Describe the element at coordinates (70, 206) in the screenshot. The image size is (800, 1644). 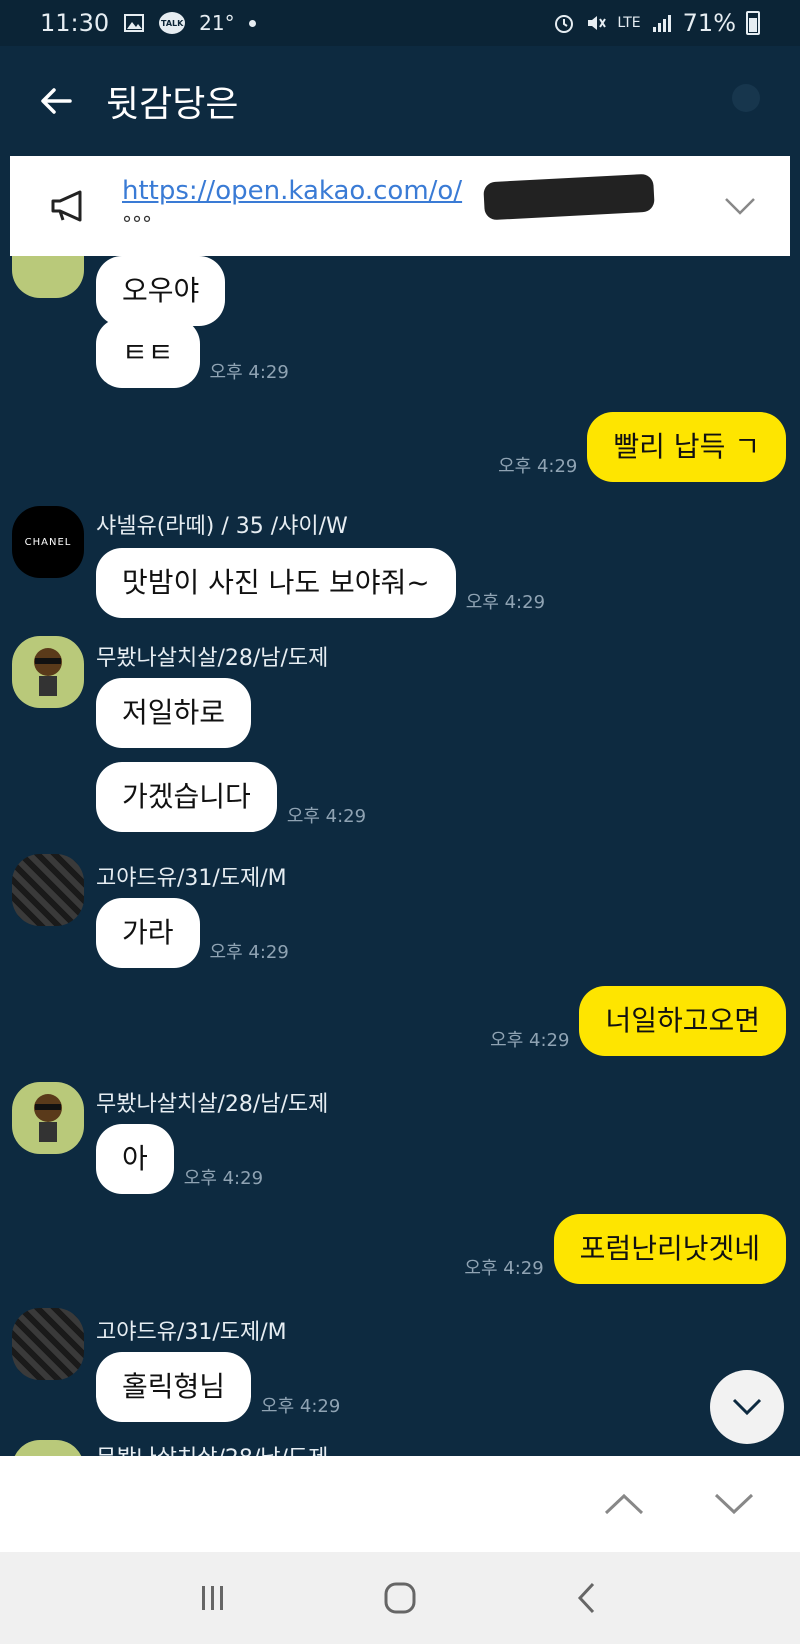
I see `megaphone-icon` at that location.